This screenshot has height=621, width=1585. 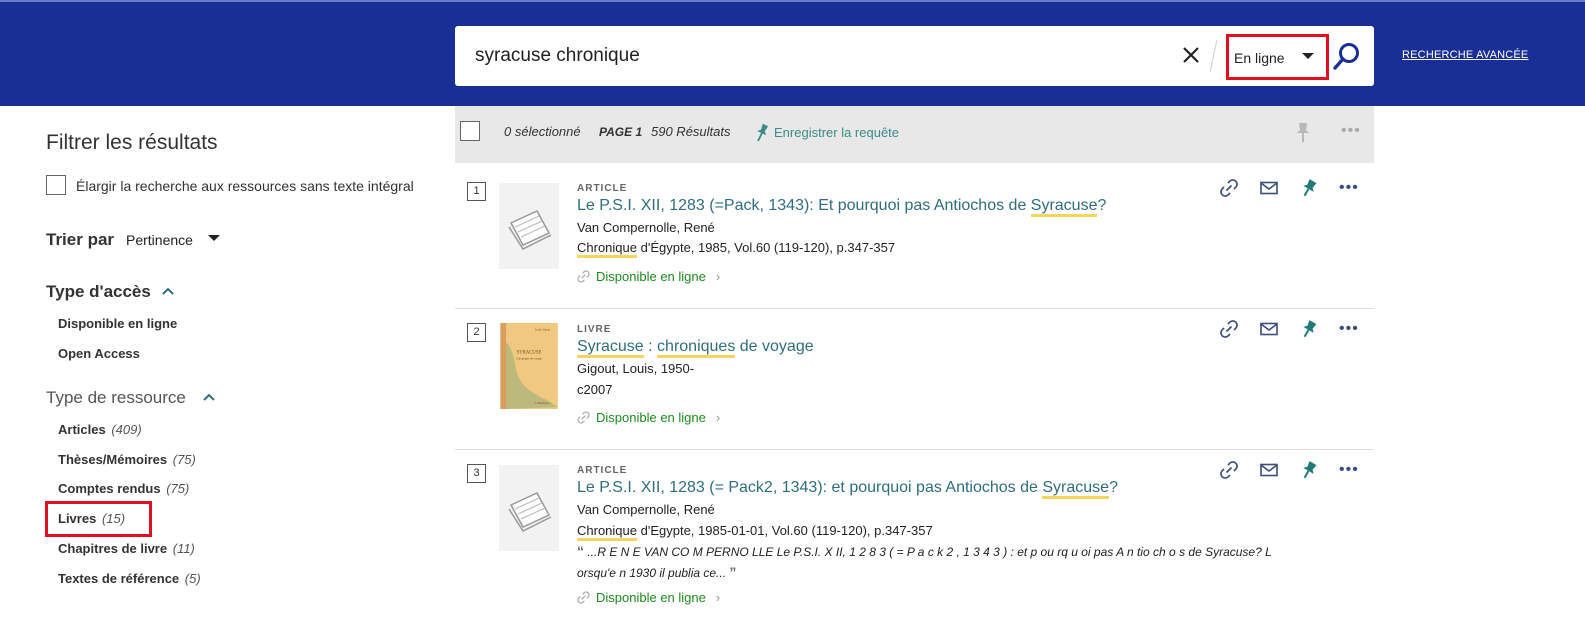 What do you see at coordinates (733, 572) in the screenshot?
I see `close-quote-icon: ”` at bounding box center [733, 572].